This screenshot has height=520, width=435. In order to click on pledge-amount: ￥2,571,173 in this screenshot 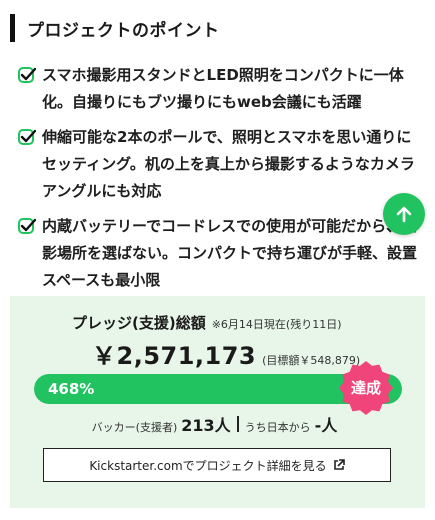, I will do `click(174, 356)`.